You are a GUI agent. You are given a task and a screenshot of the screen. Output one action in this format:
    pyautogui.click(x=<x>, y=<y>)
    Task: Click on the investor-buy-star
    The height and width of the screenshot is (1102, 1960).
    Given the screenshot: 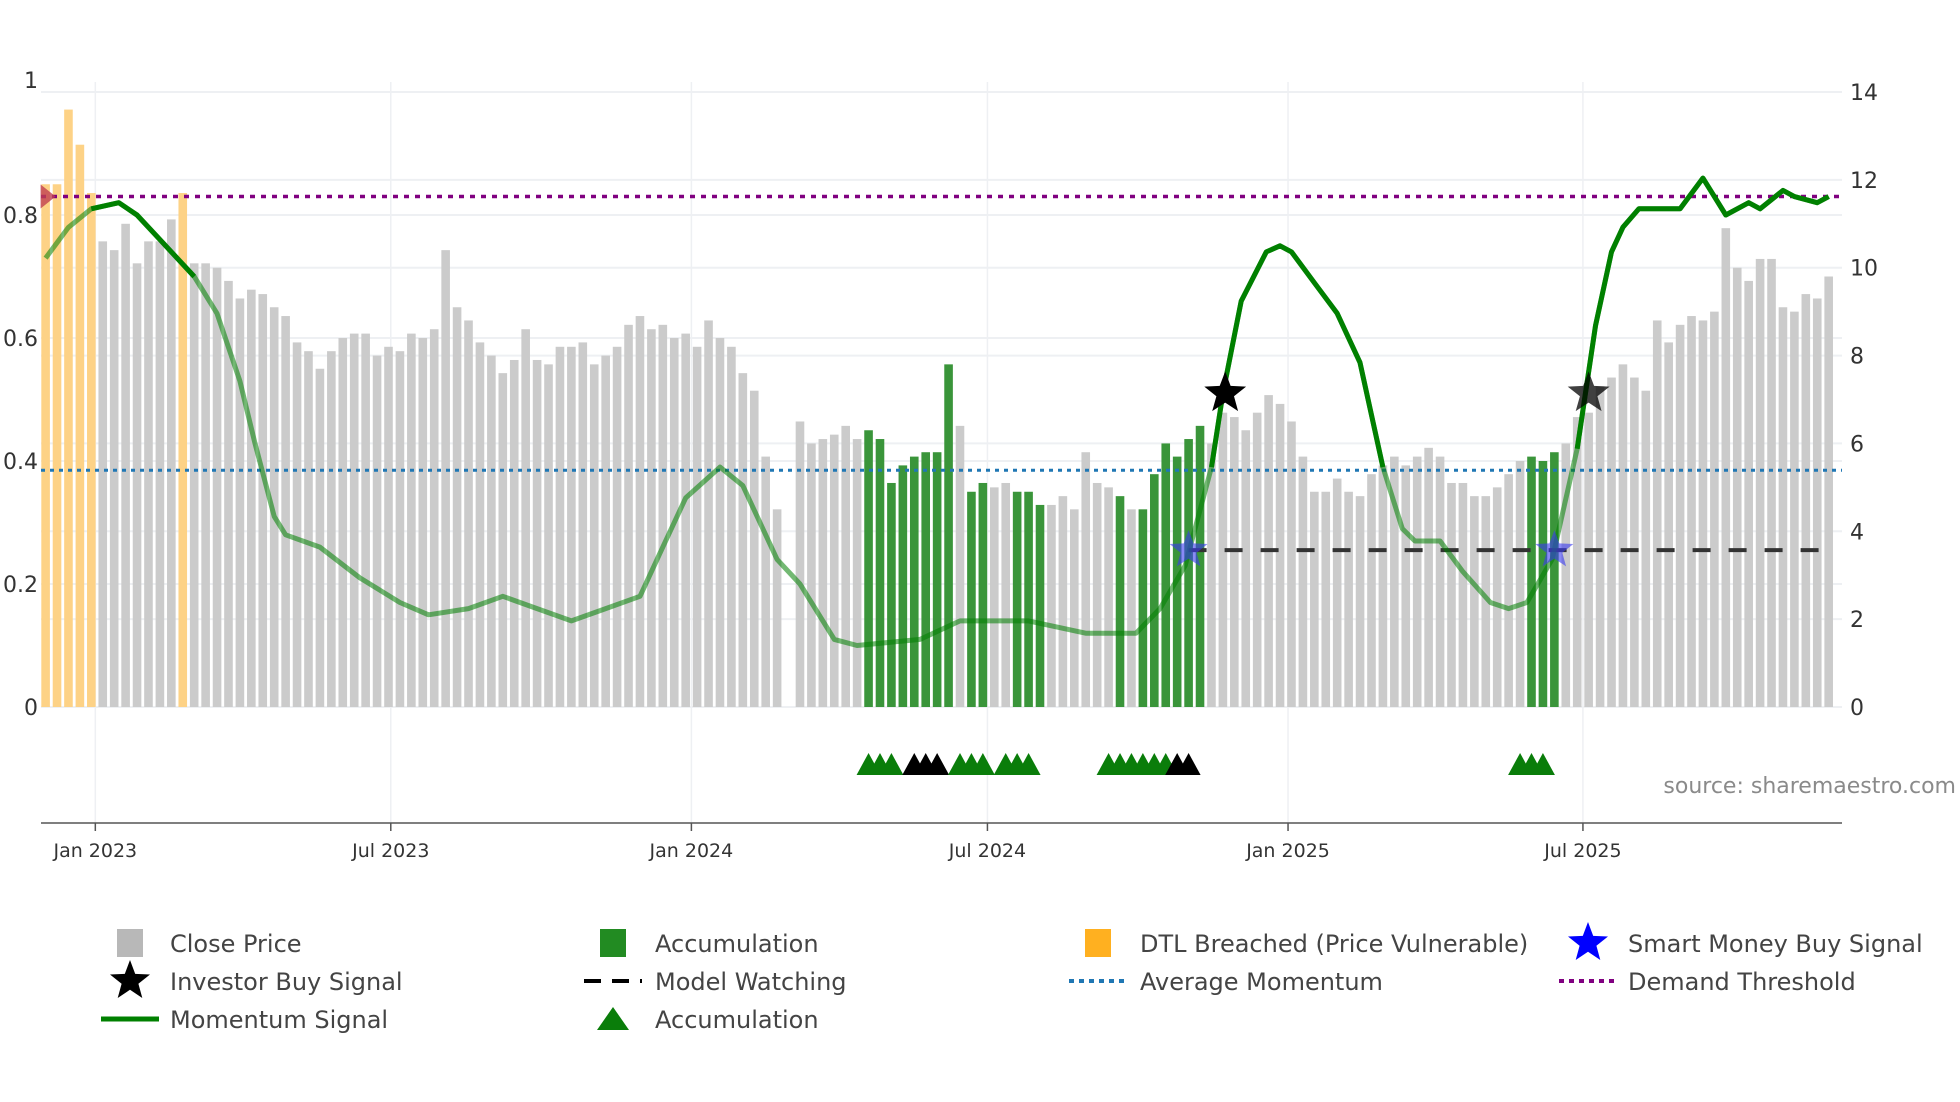 What is the action you would take?
    pyautogui.click(x=1225, y=391)
    